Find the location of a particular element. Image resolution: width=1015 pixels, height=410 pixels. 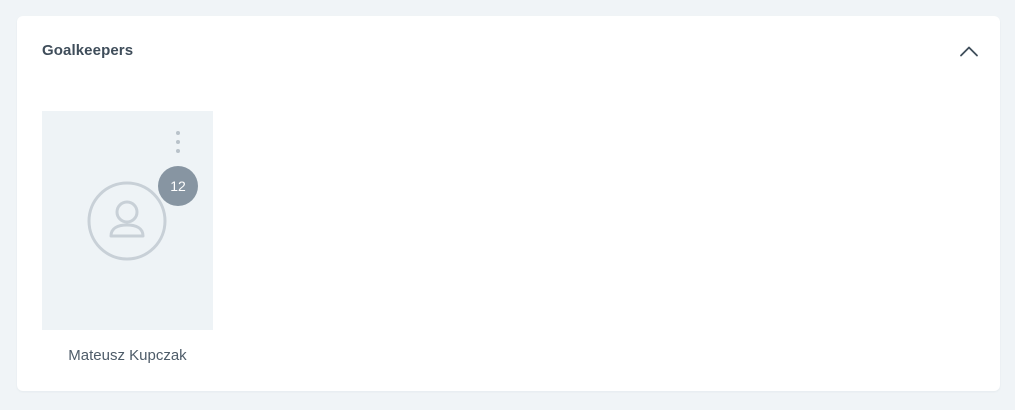

player-card: 12 is located at coordinates (127, 220).